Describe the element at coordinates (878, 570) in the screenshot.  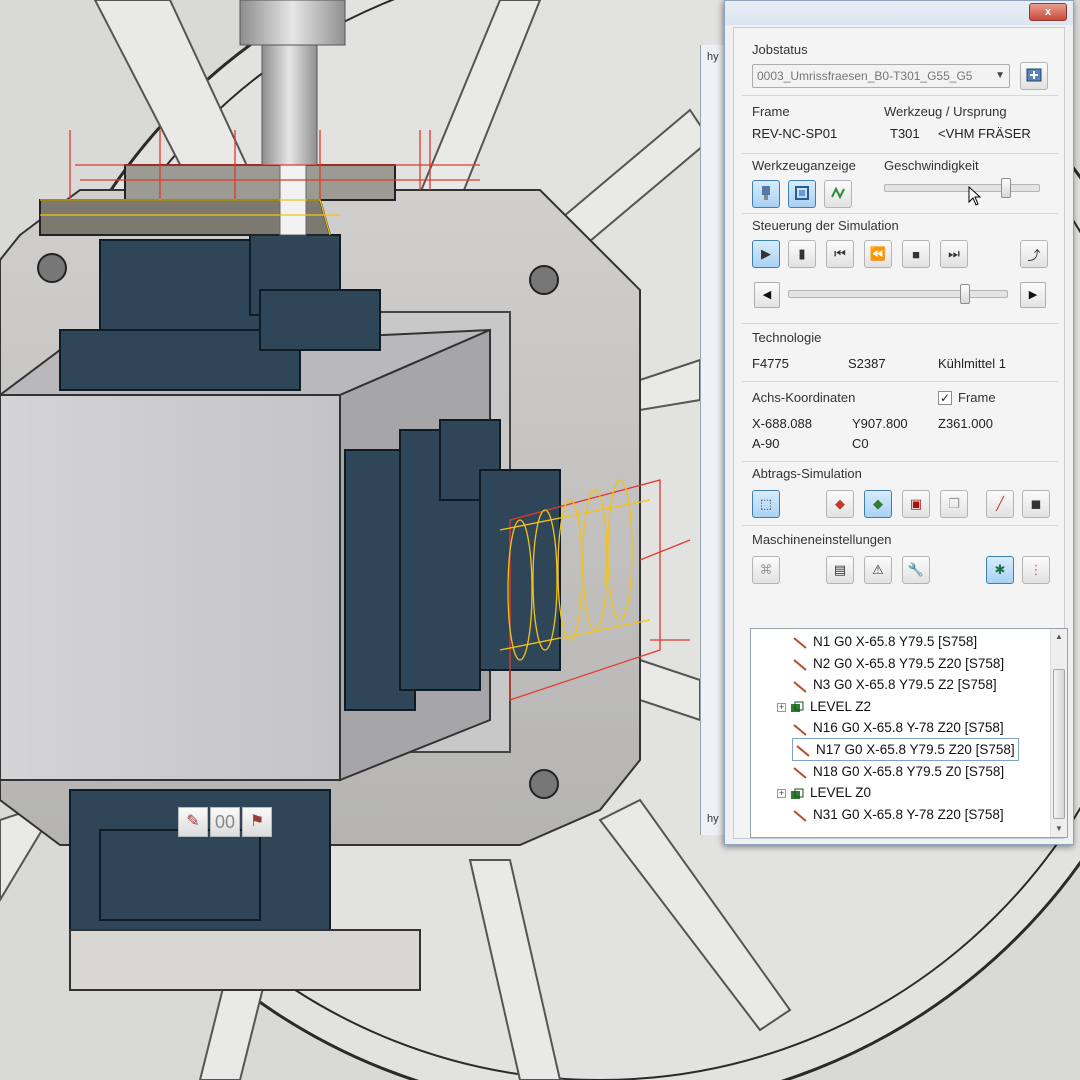
I see `machine-warning-button: ⚠` at that location.